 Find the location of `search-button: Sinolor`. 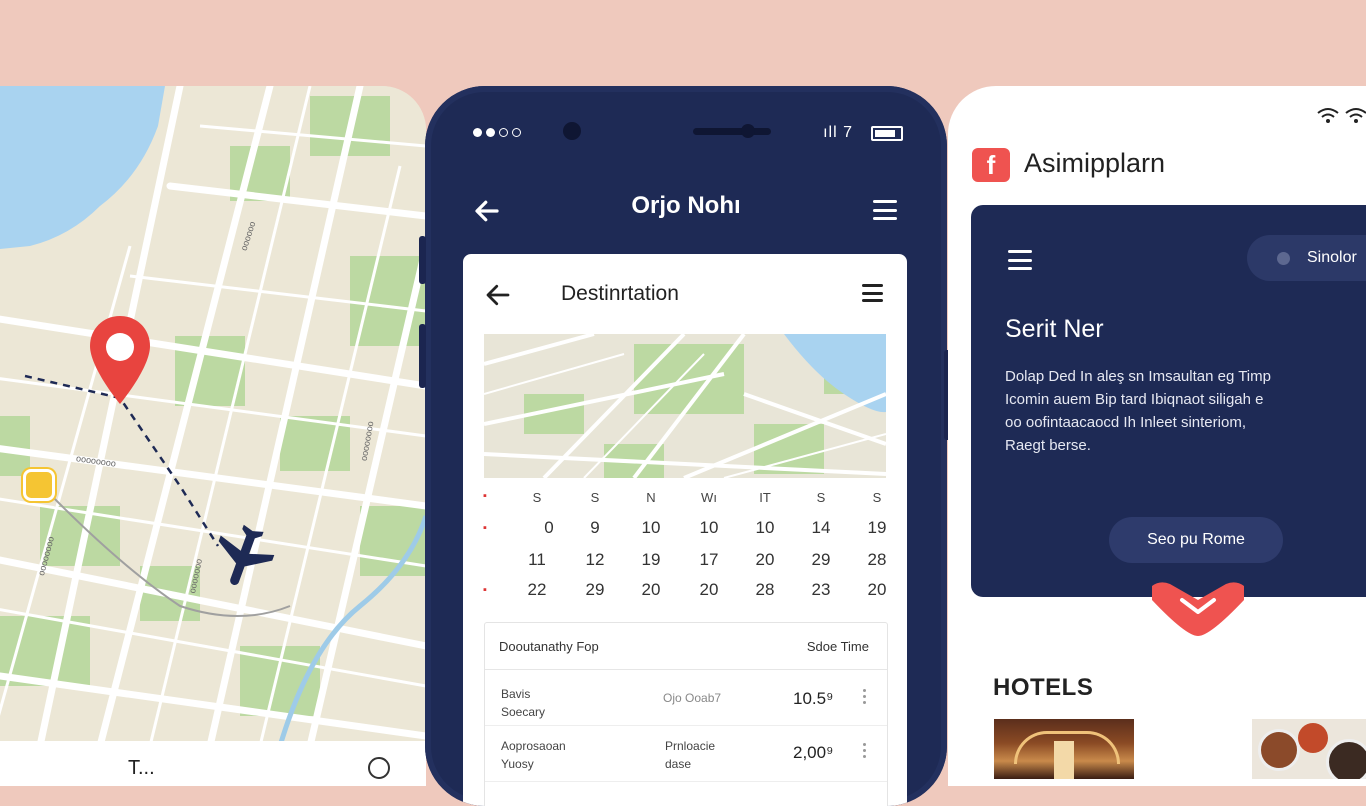

search-button: Sinolor is located at coordinates (1306, 258).